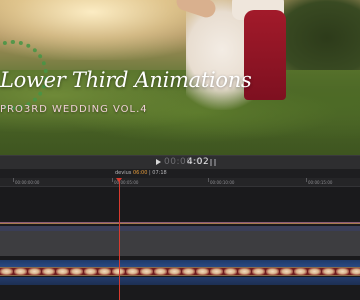 Image resolution: width=360 pixels, height=300 pixels. What do you see at coordinates (126, 80) in the screenshot?
I see `lower-third-title: Lower Third Animations` at bounding box center [126, 80].